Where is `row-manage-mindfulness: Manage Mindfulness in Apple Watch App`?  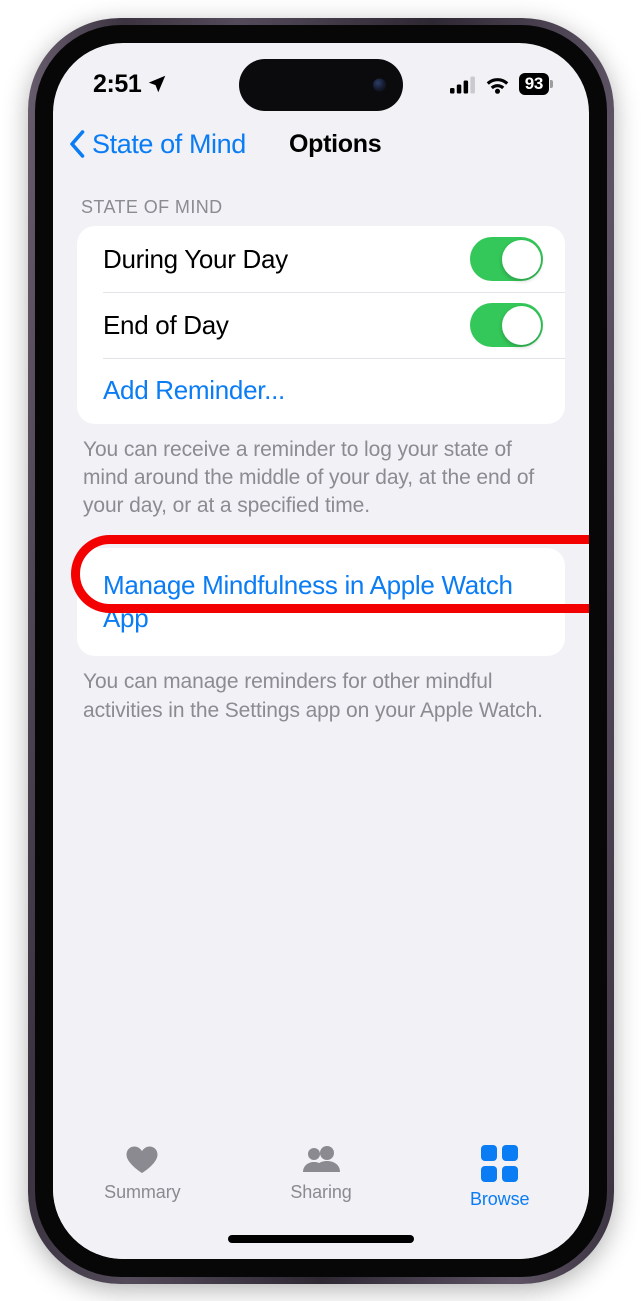 row-manage-mindfulness: Manage Mindfulness in Apple Watch App is located at coordinates (321, 602).